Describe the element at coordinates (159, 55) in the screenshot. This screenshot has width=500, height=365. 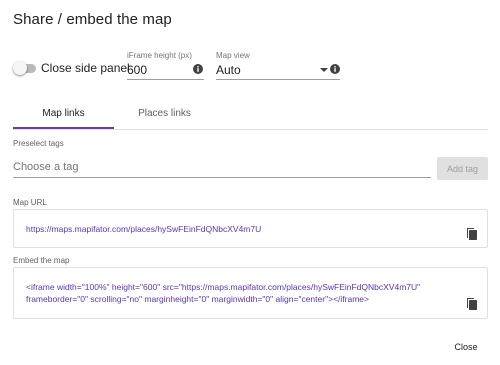
I see `iframe-height-label: iFrame height (px)` at that location.